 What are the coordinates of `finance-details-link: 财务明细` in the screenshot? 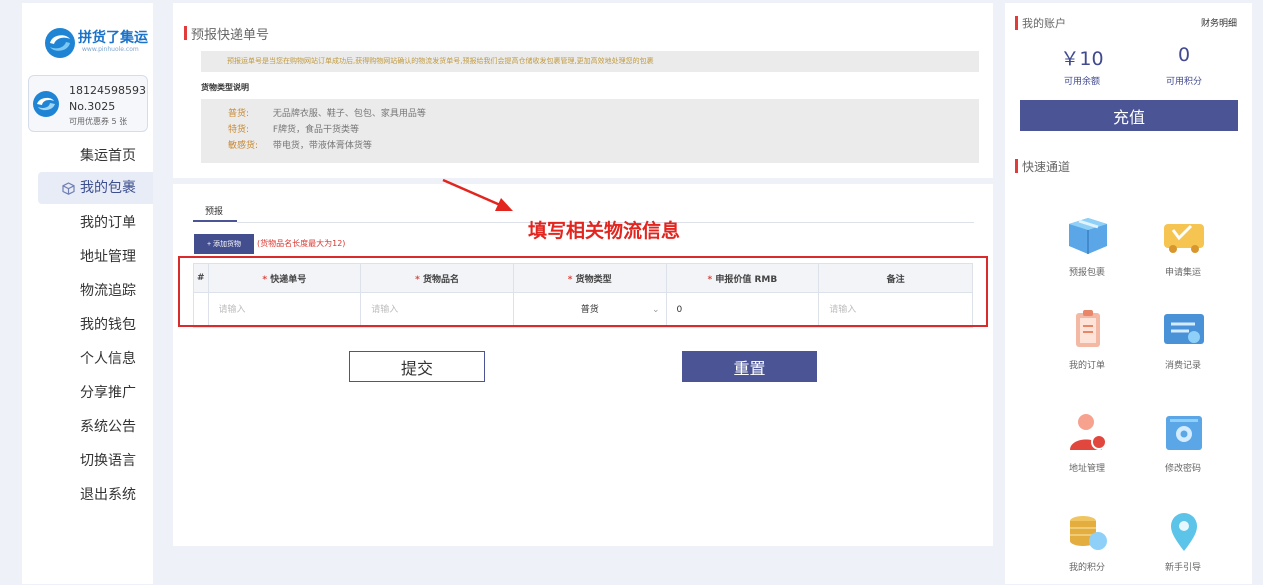 It's located at (1219, 22).